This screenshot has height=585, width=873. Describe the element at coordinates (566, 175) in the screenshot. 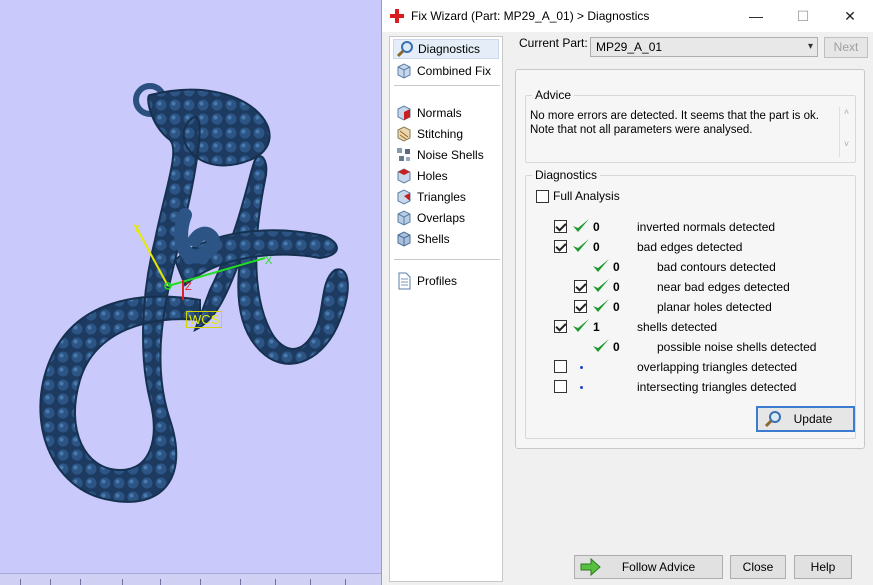

I see `diagnostics-title: Diagnostics` at that location.